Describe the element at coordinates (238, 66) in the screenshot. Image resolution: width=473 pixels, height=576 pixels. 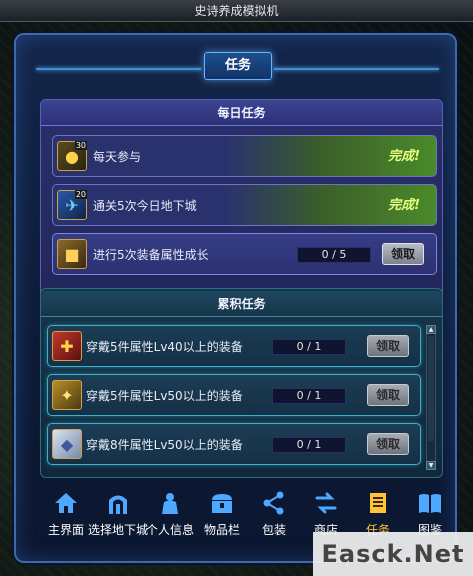
I see `dialog-title: 任务` at that location.